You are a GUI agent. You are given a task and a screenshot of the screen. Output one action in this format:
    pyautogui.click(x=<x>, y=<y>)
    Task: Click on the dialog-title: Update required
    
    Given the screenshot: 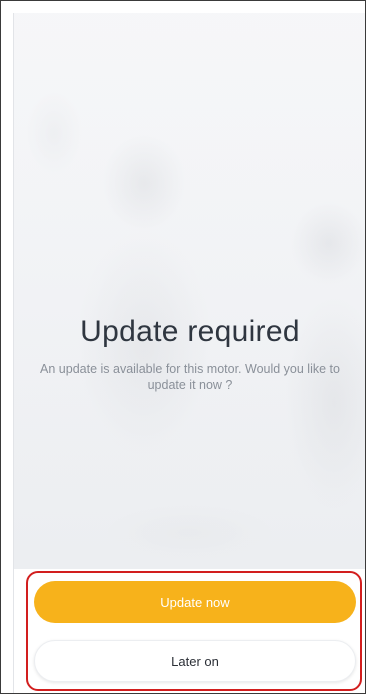 What is the action you would take?
    pyautogui.click(x=190, y=331)
    